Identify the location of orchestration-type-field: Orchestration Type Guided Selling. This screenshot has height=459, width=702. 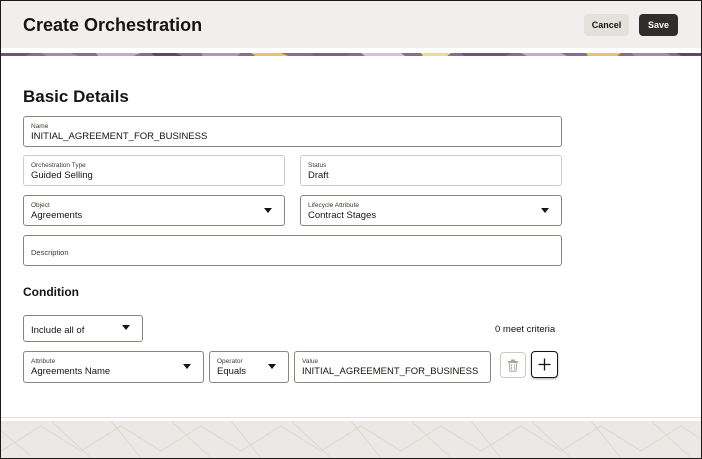
(154, 170).